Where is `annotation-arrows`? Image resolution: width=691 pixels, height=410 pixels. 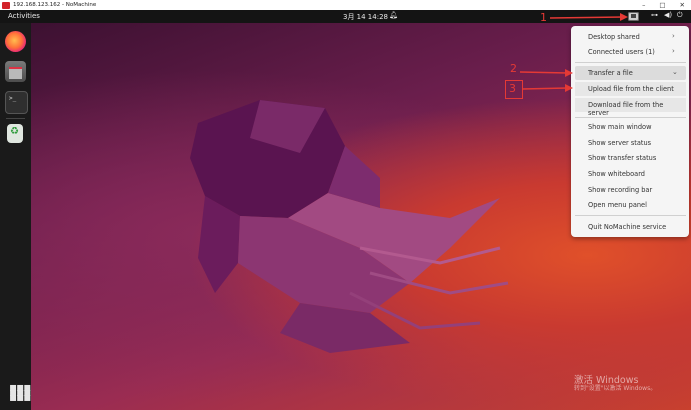
annotation-arrows is located at coordinates (573, 52).